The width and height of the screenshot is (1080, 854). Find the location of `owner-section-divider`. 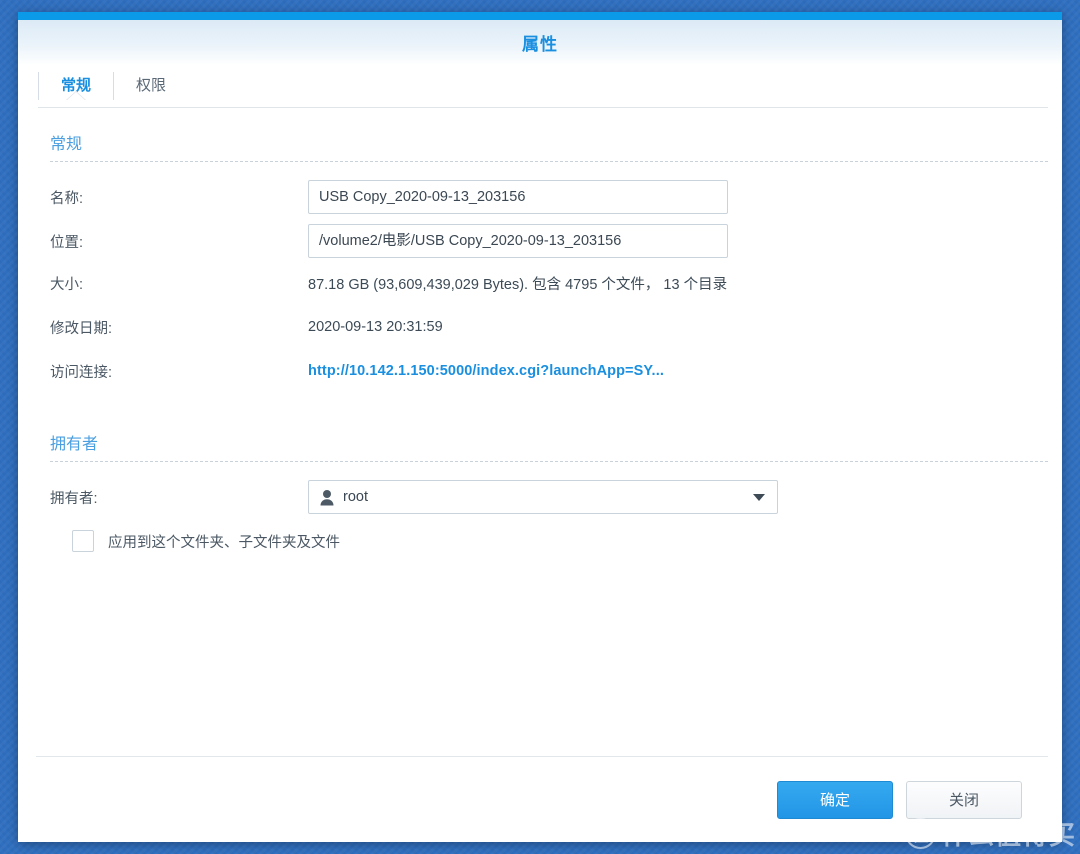

owner-section-divider is located at coordinates (549, 461).